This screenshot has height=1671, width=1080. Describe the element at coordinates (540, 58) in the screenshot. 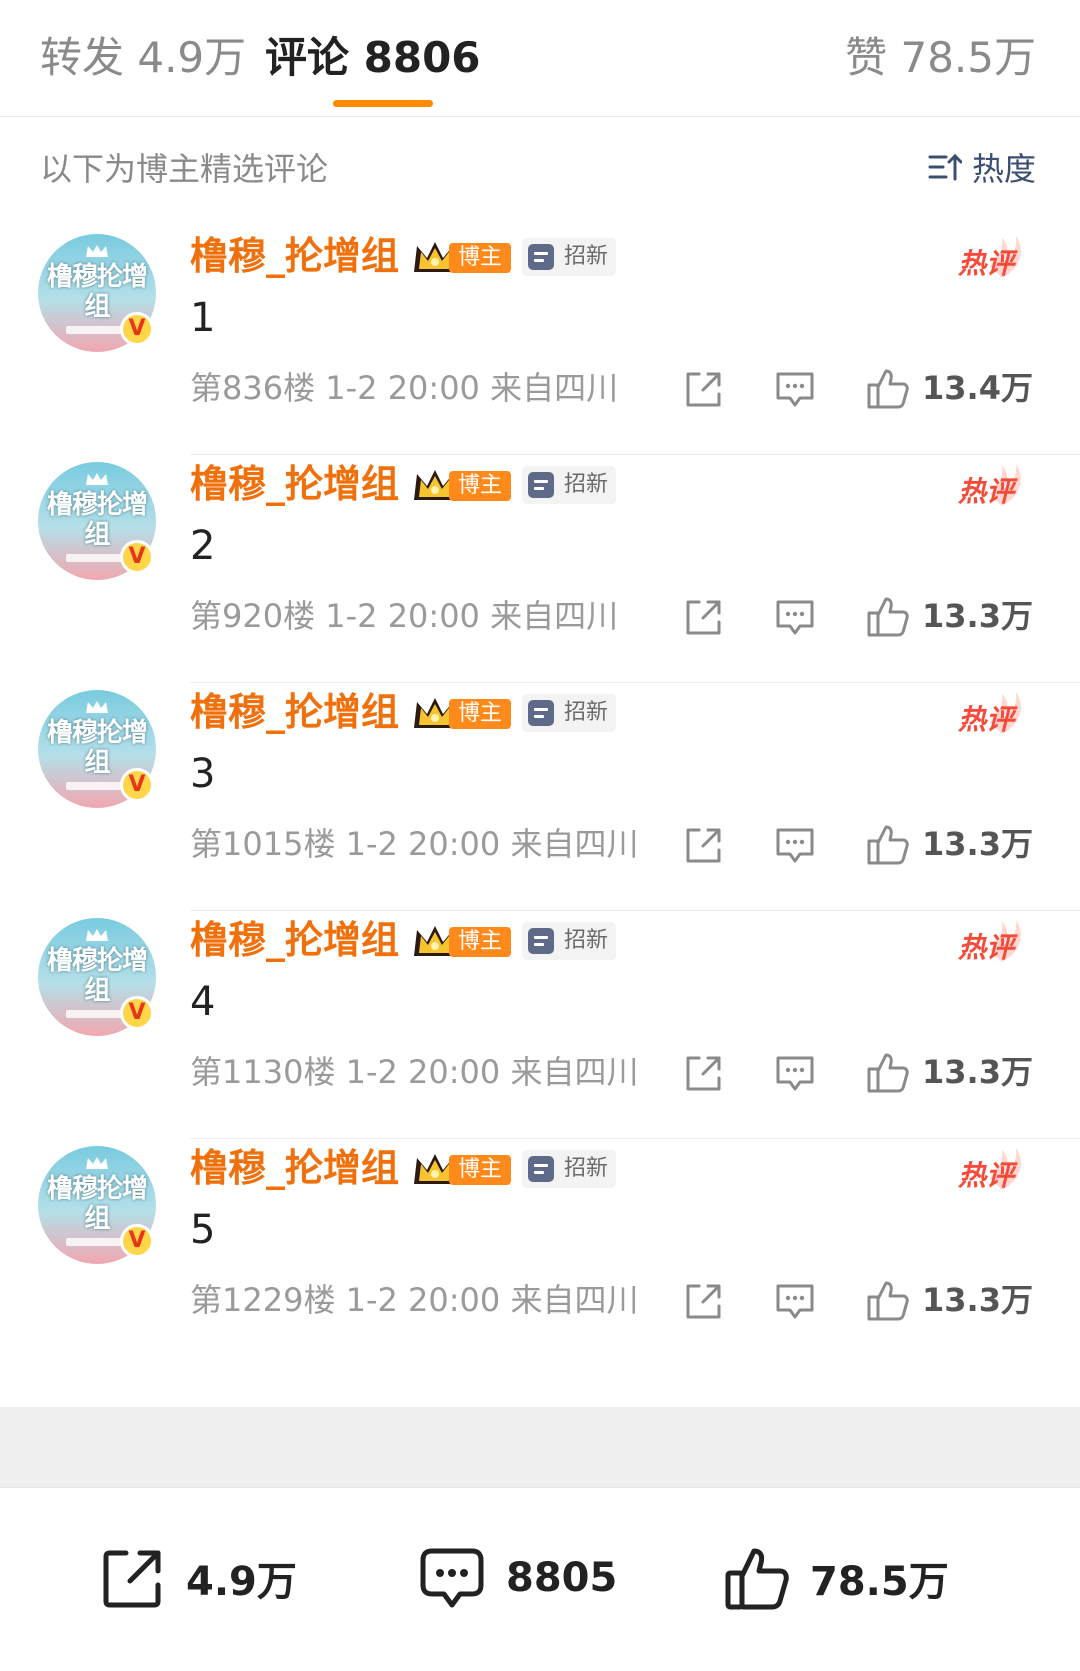

I see `tab-bar: 转发 4.9万 评论 8806 赞 78.5万` at that location.